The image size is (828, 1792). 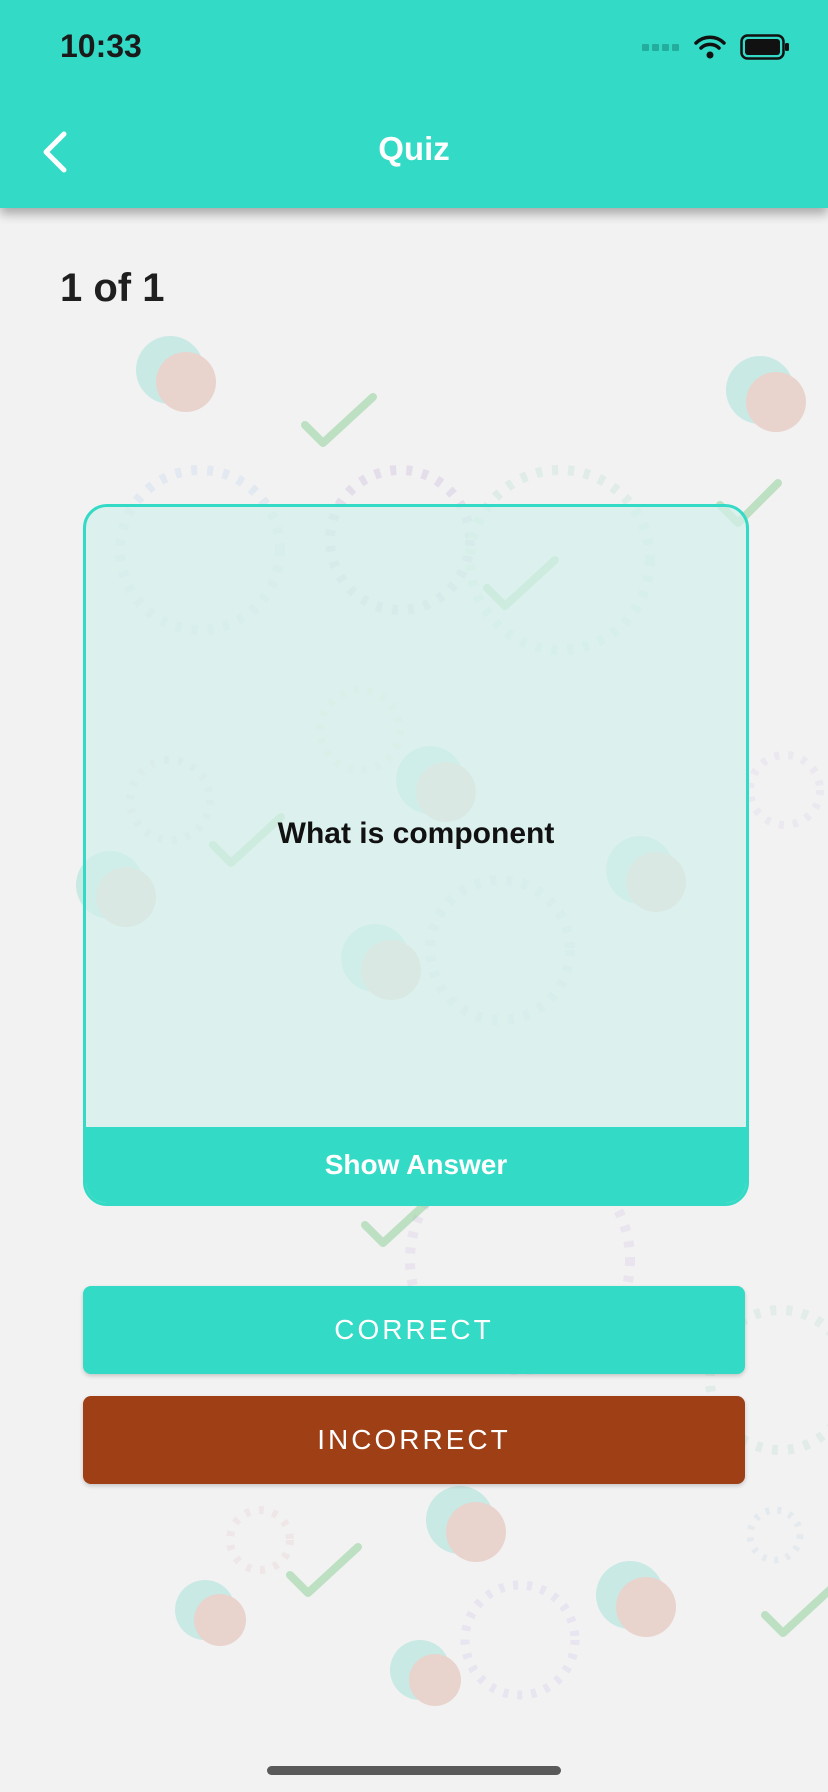 What do you see at coordinates (416, 833) in the screenshot?
I see `question-text: What is component` at bounding box center [416, 833].